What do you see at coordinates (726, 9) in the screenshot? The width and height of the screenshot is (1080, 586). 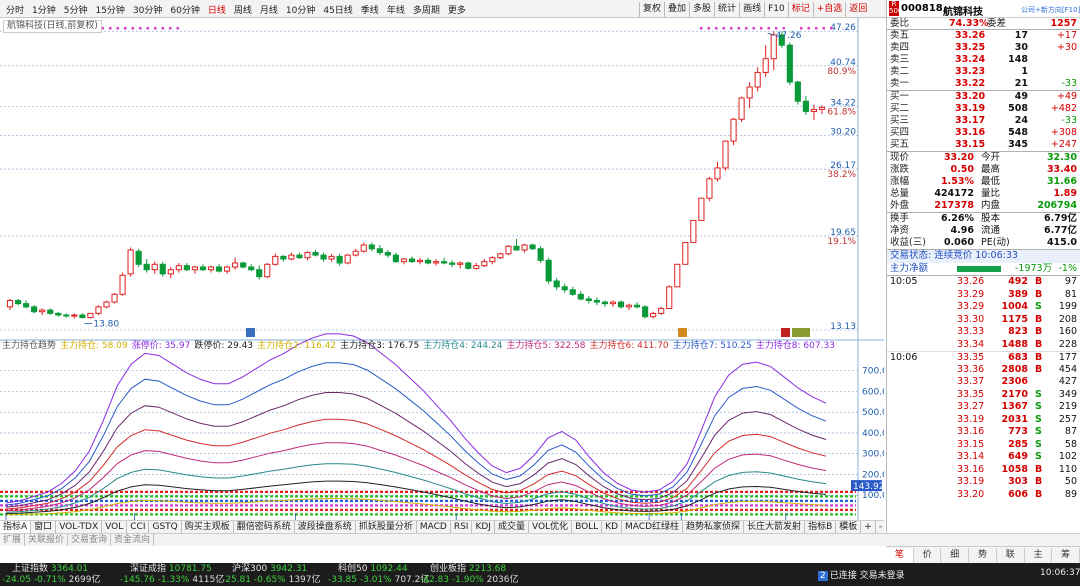 I see `toolbar-button: 统计` at bounding box center [726, 9].